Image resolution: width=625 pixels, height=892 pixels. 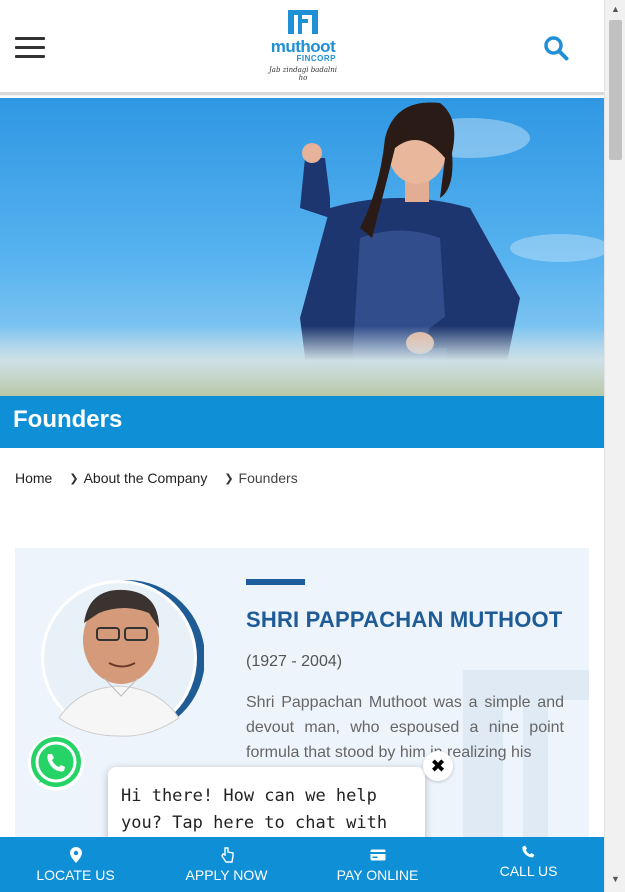 I want to click on hamburger-icon, so click(x=30, y=48).